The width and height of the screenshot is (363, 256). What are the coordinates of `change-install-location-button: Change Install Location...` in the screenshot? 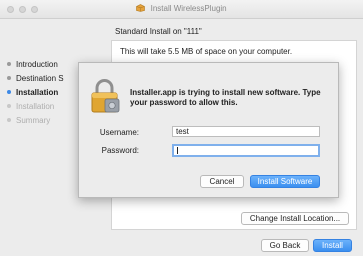 It's located at (295, 218).